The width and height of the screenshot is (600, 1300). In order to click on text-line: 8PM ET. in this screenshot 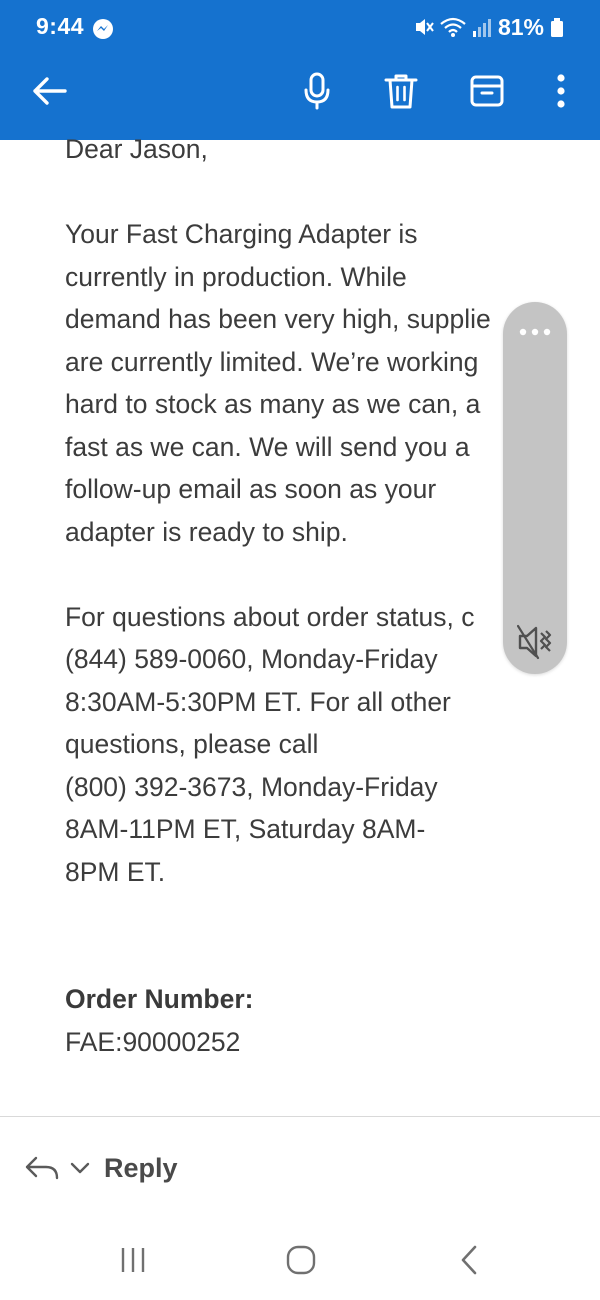, I will do `click(115, 871)`.